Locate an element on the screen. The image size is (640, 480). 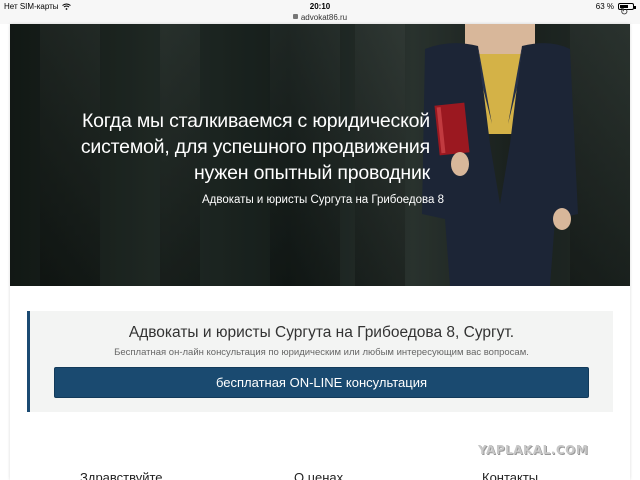
online-consultation-button: бесплатная ON-LINE консультация is located at coordinates (321, 382).